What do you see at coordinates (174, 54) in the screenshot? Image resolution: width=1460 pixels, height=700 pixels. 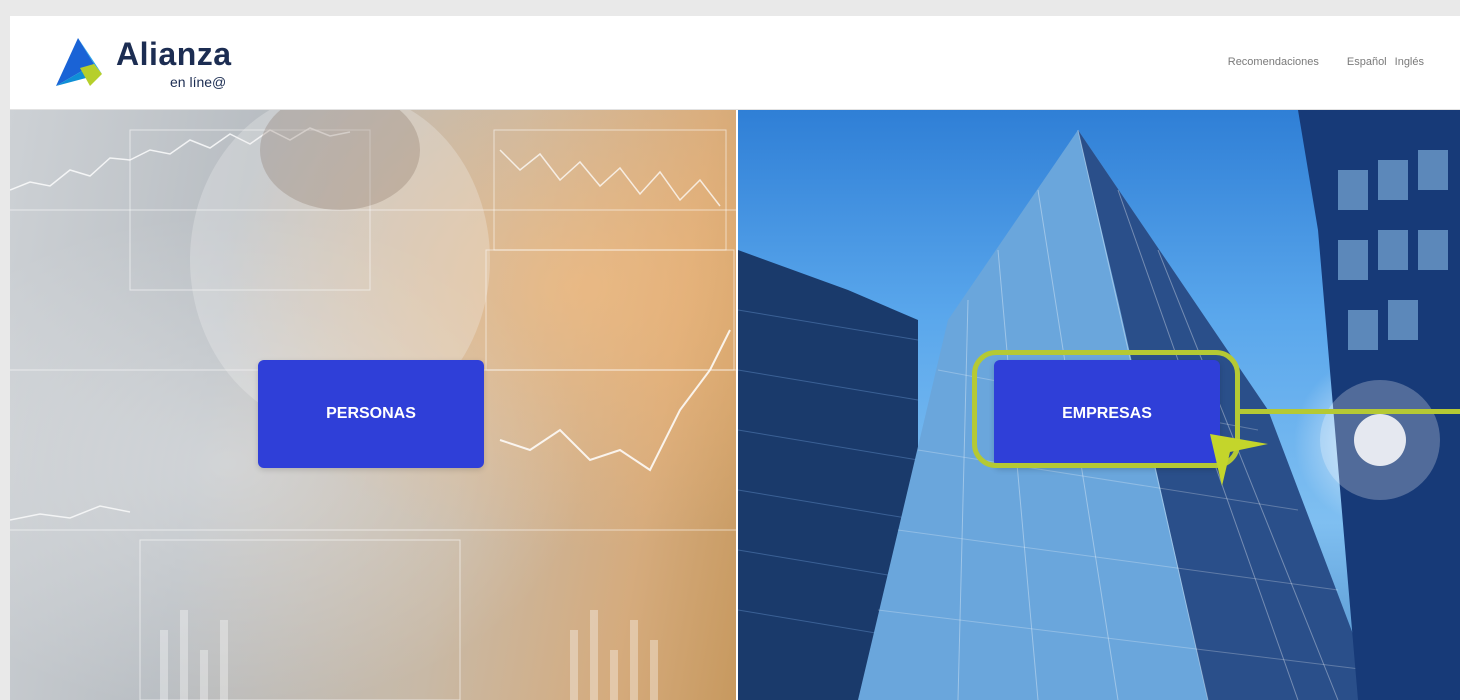 I see `brand-name: Alianza` at bounding box center [174, 54].